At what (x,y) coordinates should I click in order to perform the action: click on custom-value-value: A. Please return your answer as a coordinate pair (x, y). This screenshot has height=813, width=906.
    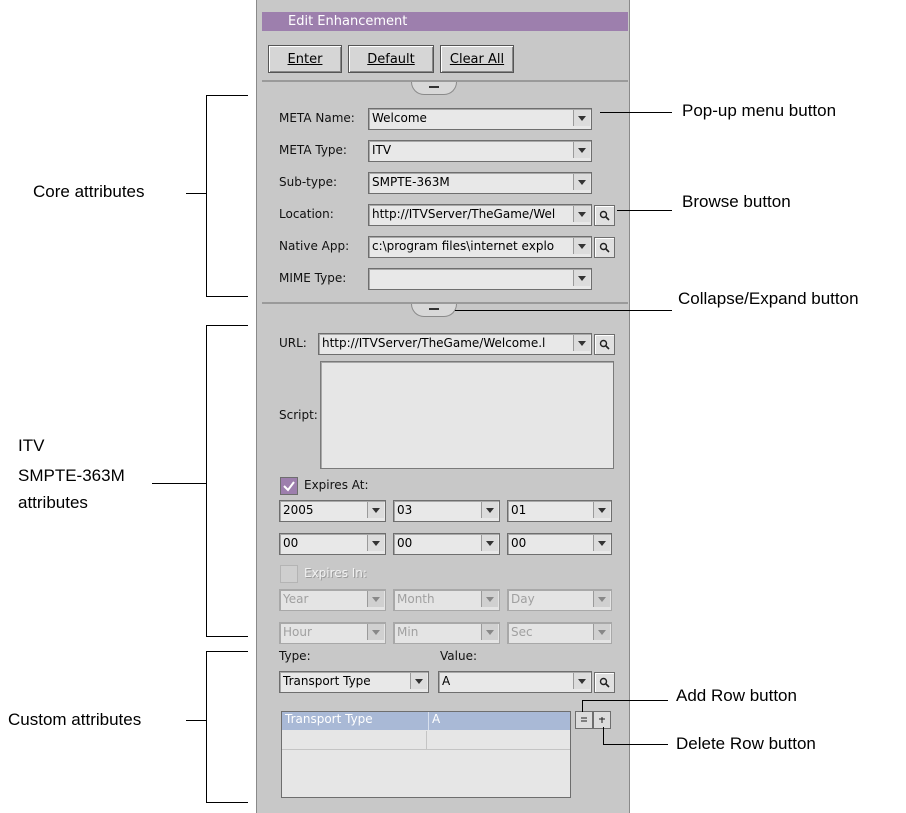
    Looking at the image, I should click on (446, 681).